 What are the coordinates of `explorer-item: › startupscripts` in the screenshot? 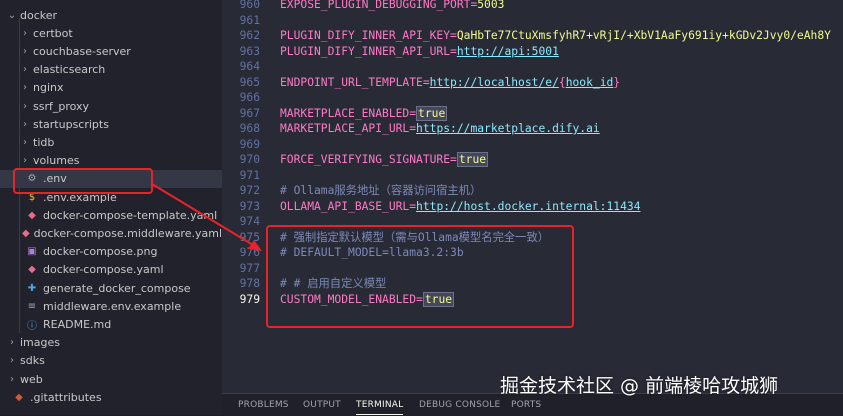 It's located at (111, 124).